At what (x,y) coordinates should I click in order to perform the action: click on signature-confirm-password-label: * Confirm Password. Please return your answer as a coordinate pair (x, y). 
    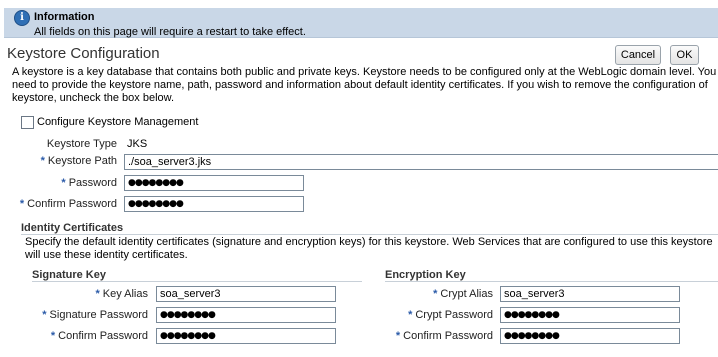
    Looking at the image, I should click on (99, 336).